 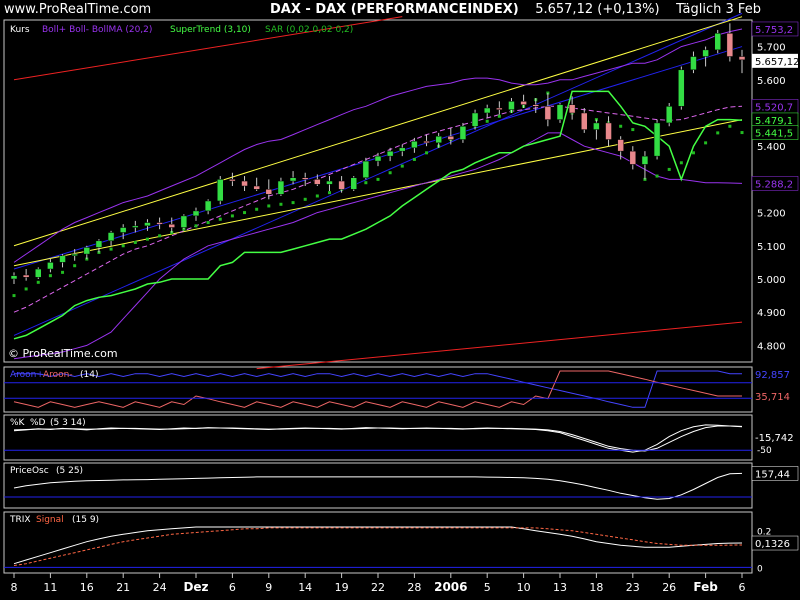 I want to click on last-price-tag: 5.657,12, so click(x=777, y=62).